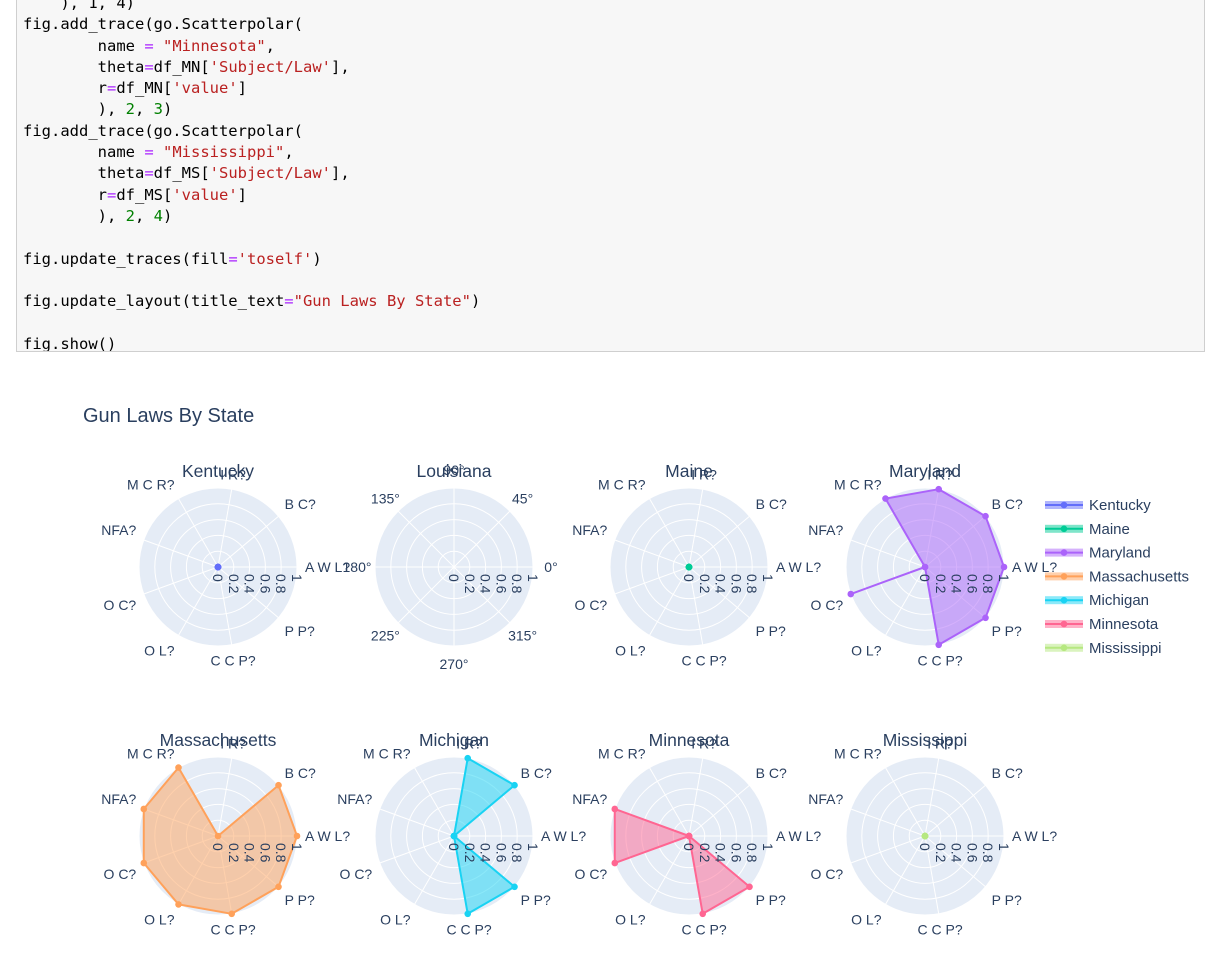 The image size is (1205, 955). I want to click on subplot-title: Michigan, so click(454, 740).